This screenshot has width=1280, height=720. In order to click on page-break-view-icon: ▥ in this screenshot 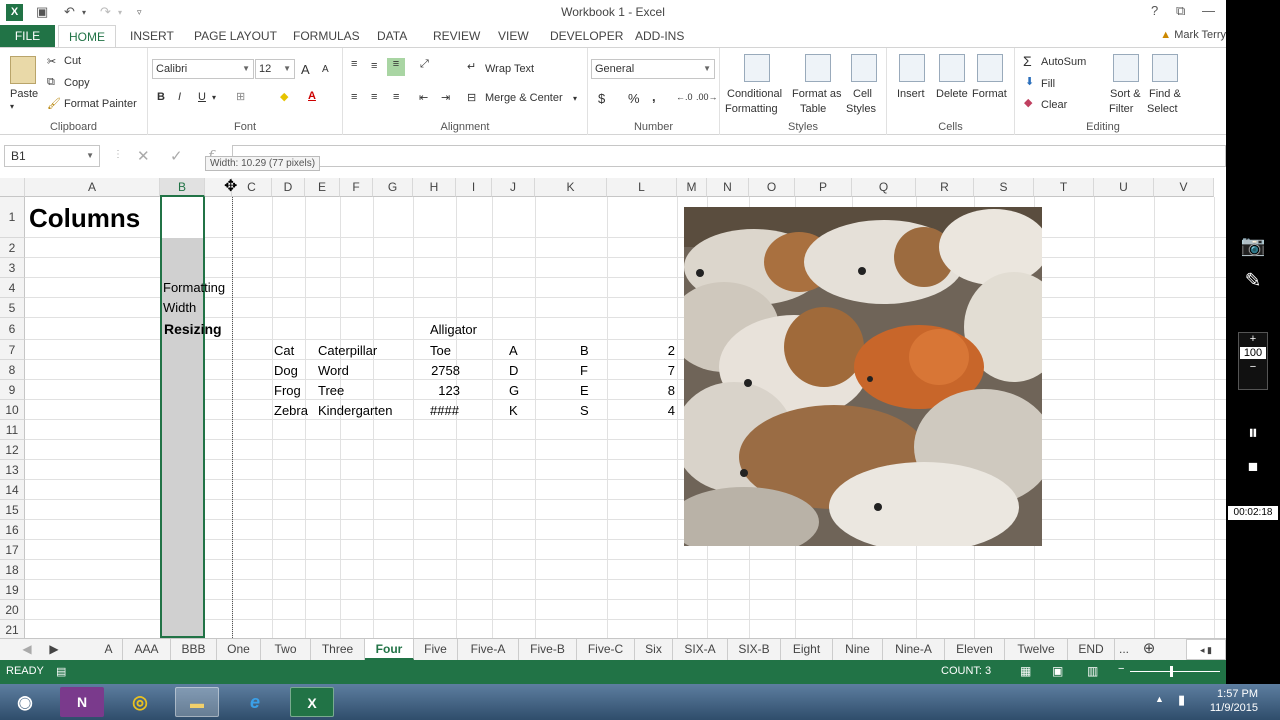, I will do `click(1092, 671)`.